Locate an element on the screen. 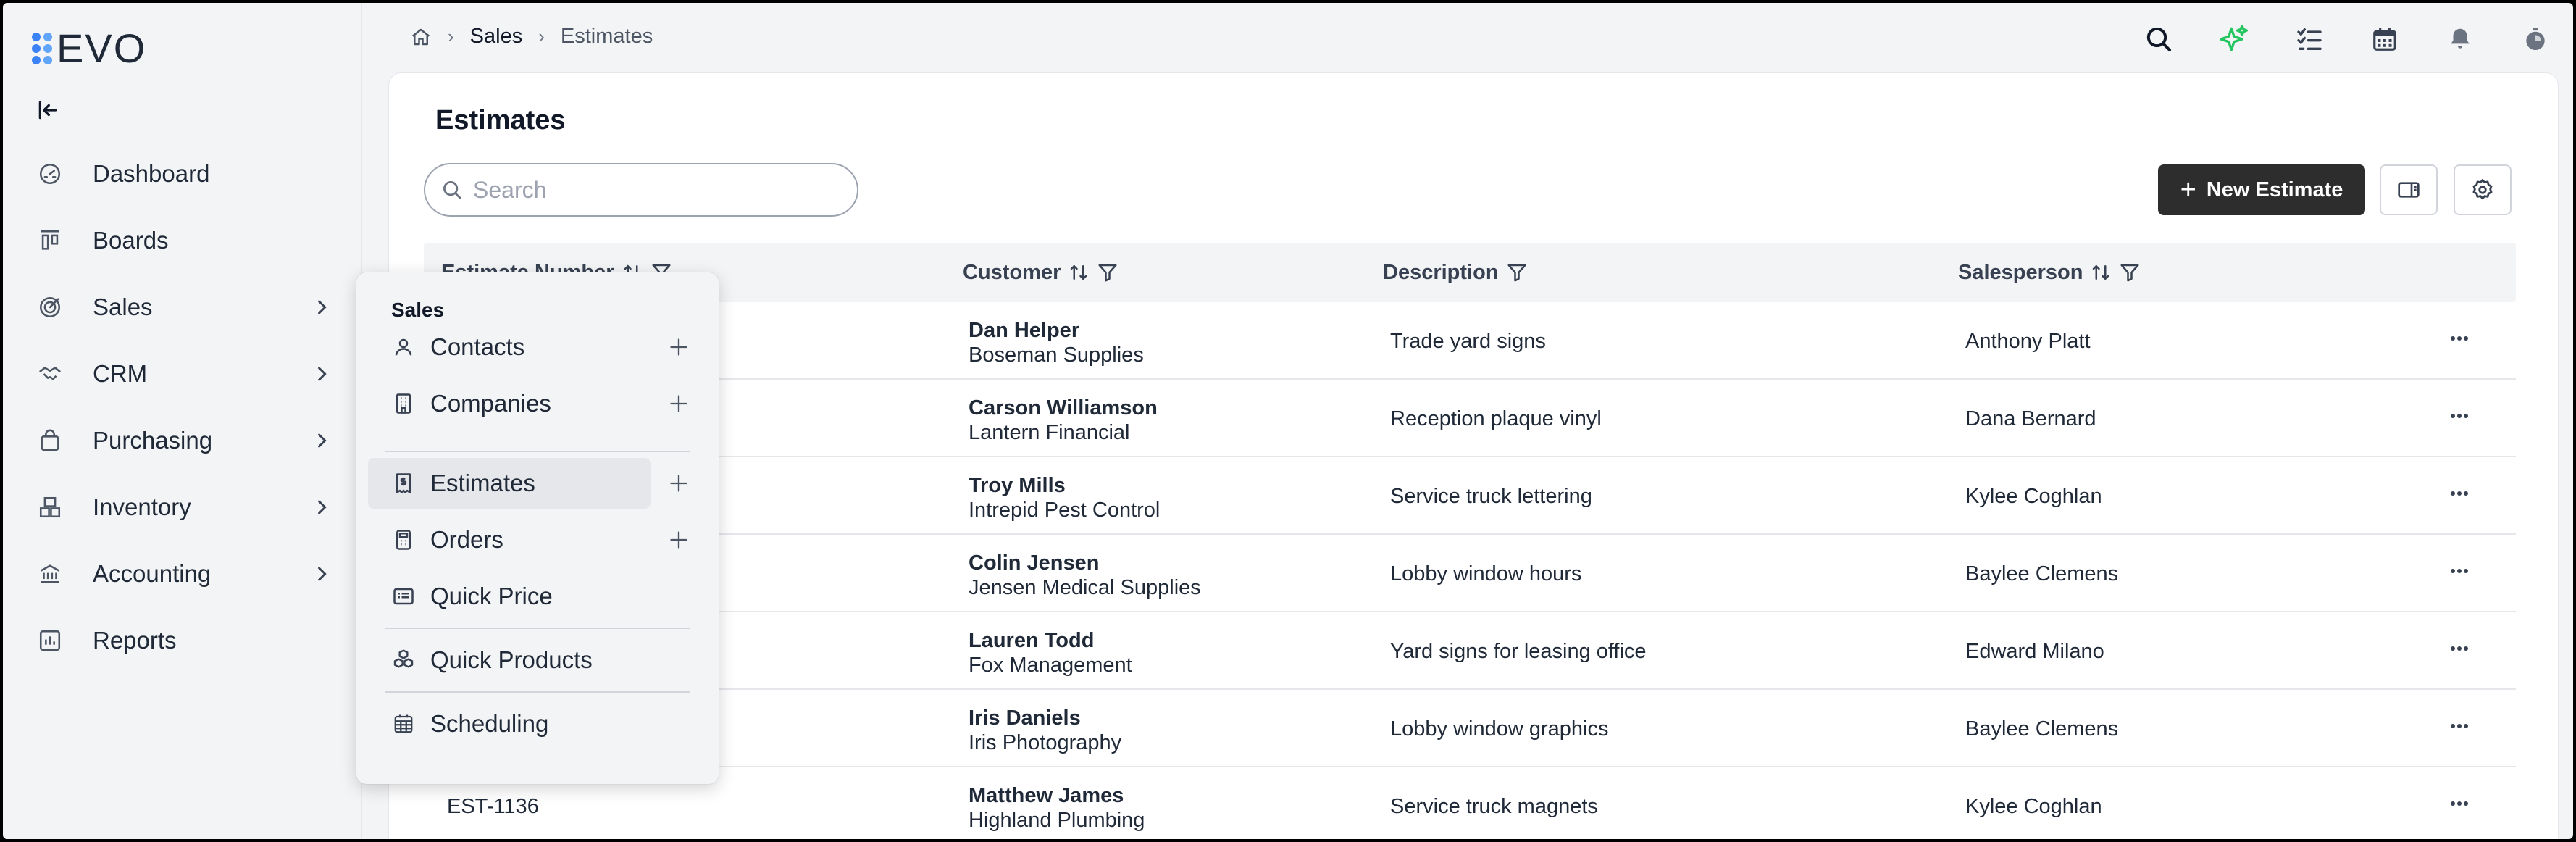 This screenshot has height=842, width=2576. calendar-button is located at coordinates (2384, 39).